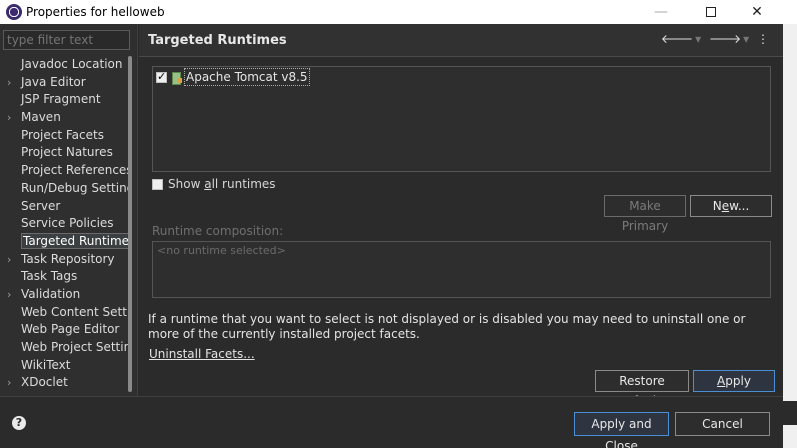 The height and width of the screenshot is (448, 797). I want to click on sidebar-item-maven: › Maven, so click(64, 118).